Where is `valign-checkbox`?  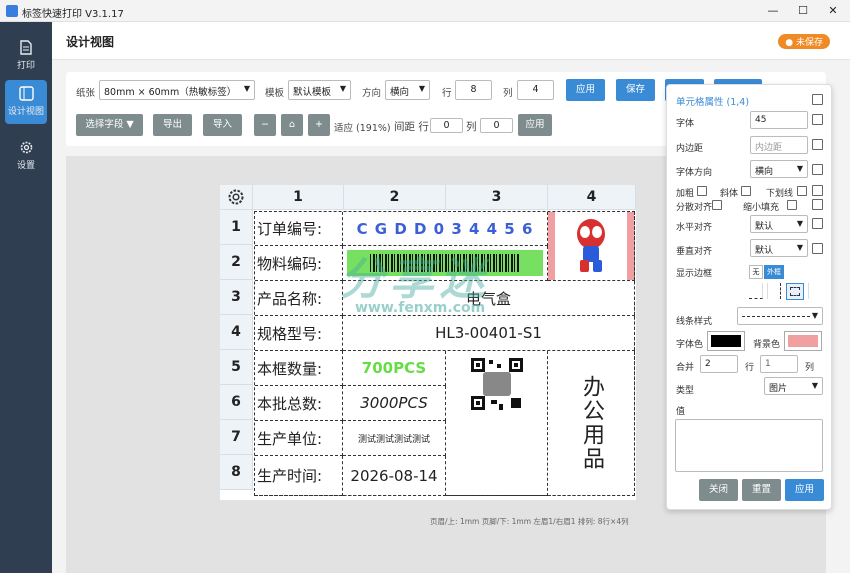 valign-checkbox is located at coordinates (817, 248).